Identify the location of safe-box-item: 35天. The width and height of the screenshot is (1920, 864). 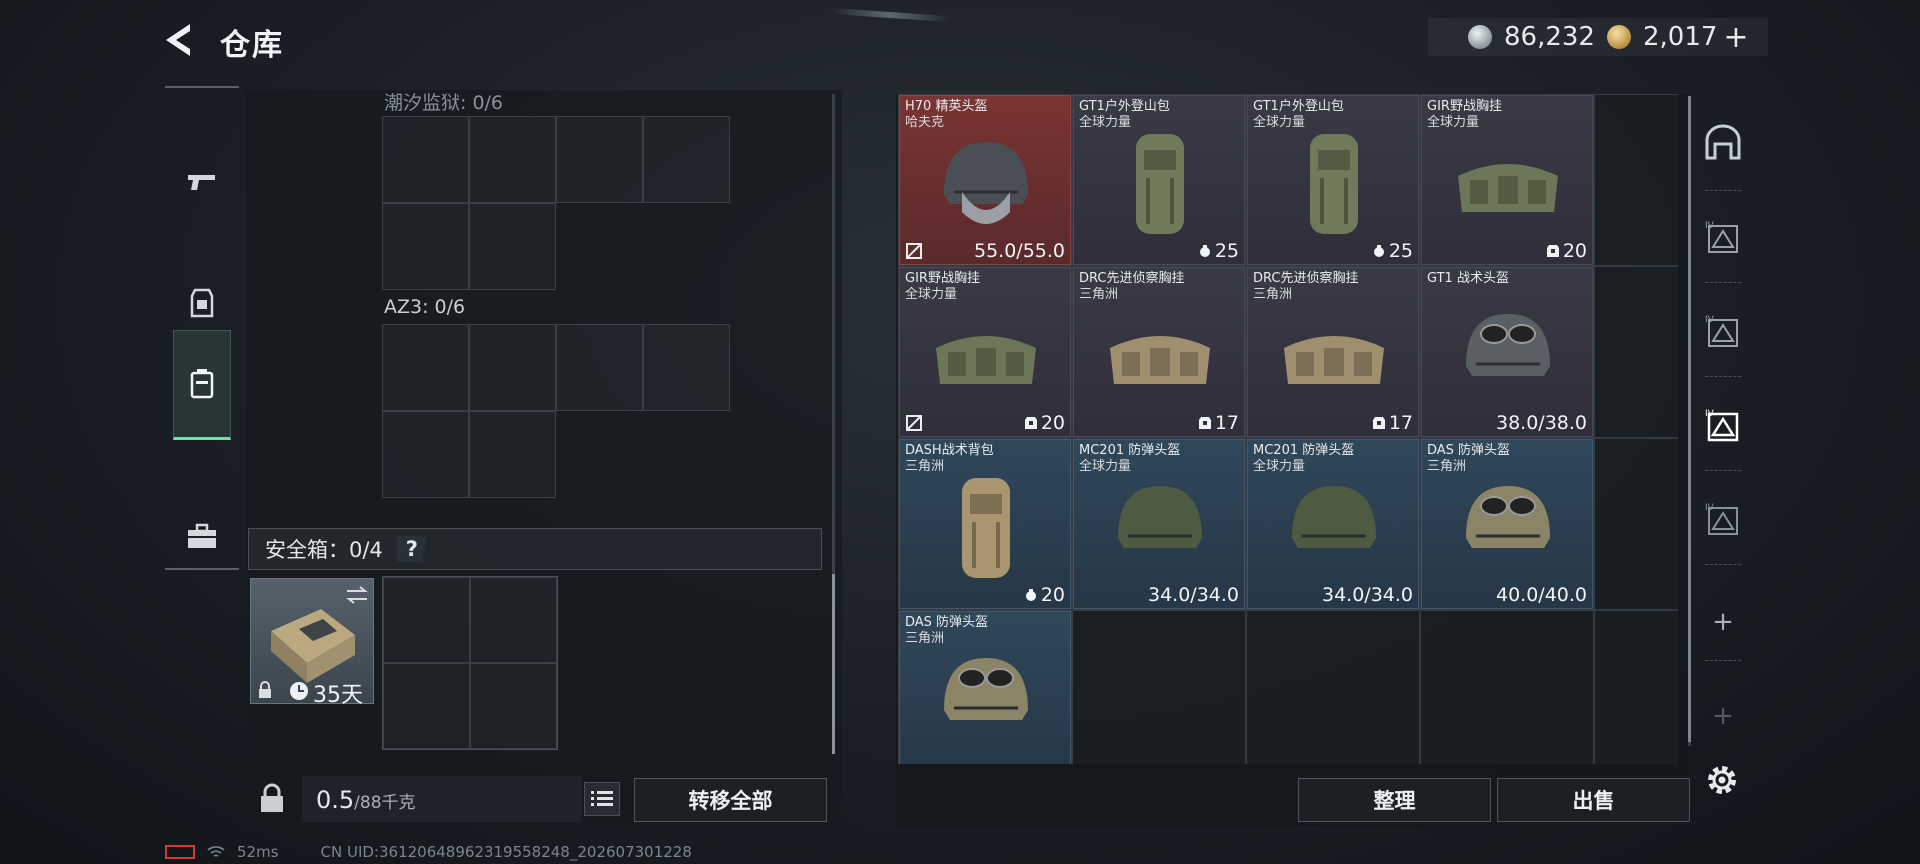
(312, 643).